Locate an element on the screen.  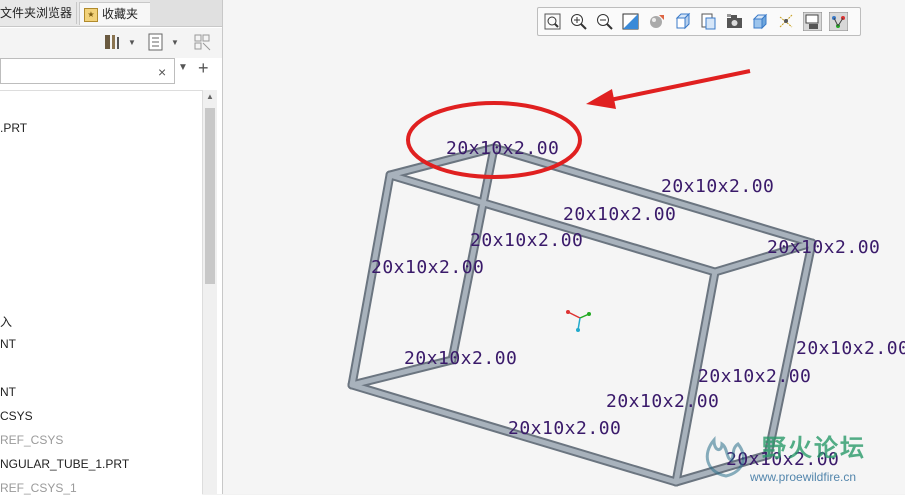
highlight-arrow is located at coordinates (668, 89).